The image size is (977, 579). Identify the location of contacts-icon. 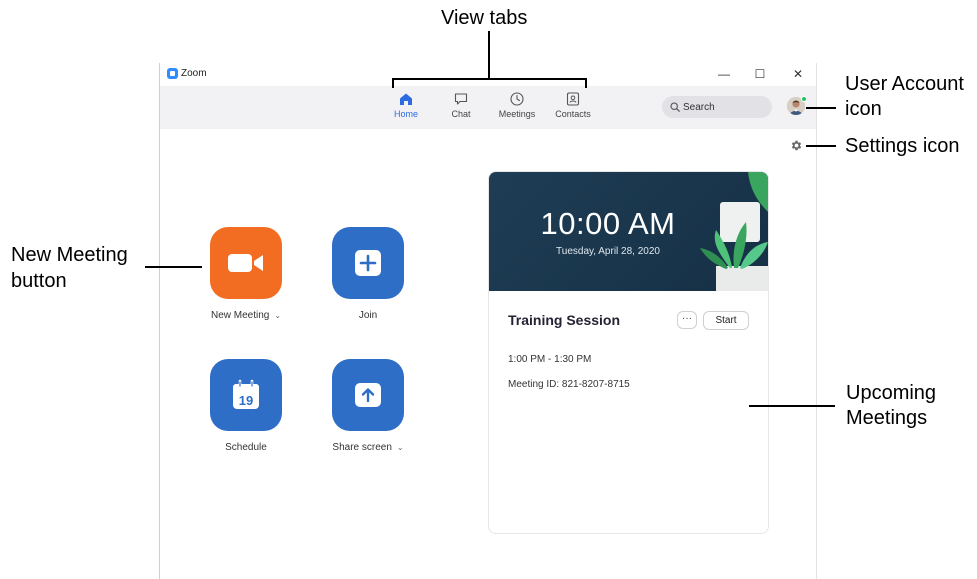
(573, 99).